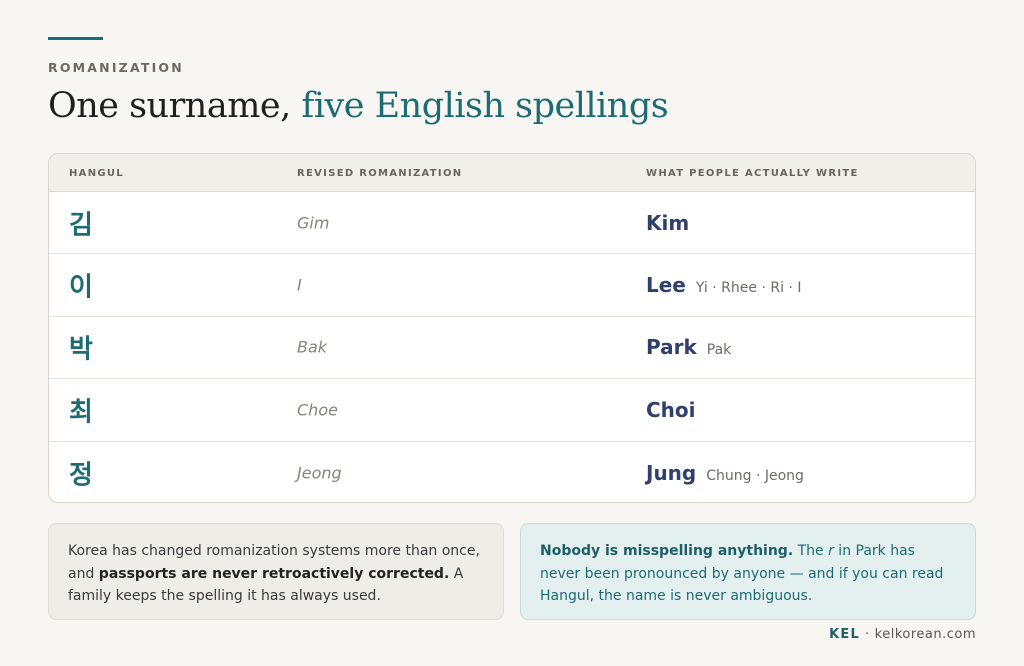  What do you see at coordinates (667, 551) in the screenshot?
I see `note-right-emphasis: Nobody is misspelling anything.` at bounding box center [667, 551].